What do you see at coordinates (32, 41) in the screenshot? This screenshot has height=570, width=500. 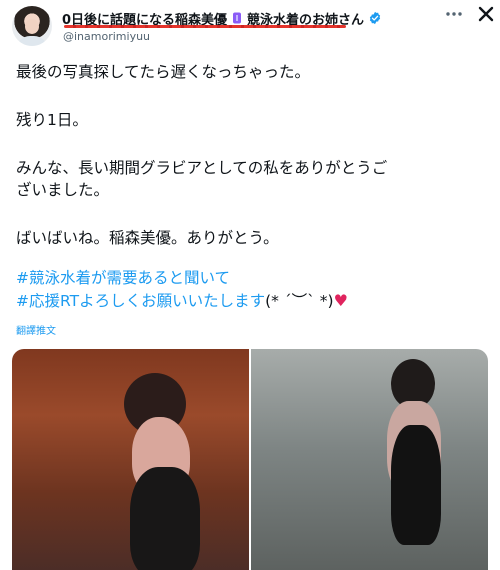 I see `avatar-shirt` at bounding box center [32, 41].